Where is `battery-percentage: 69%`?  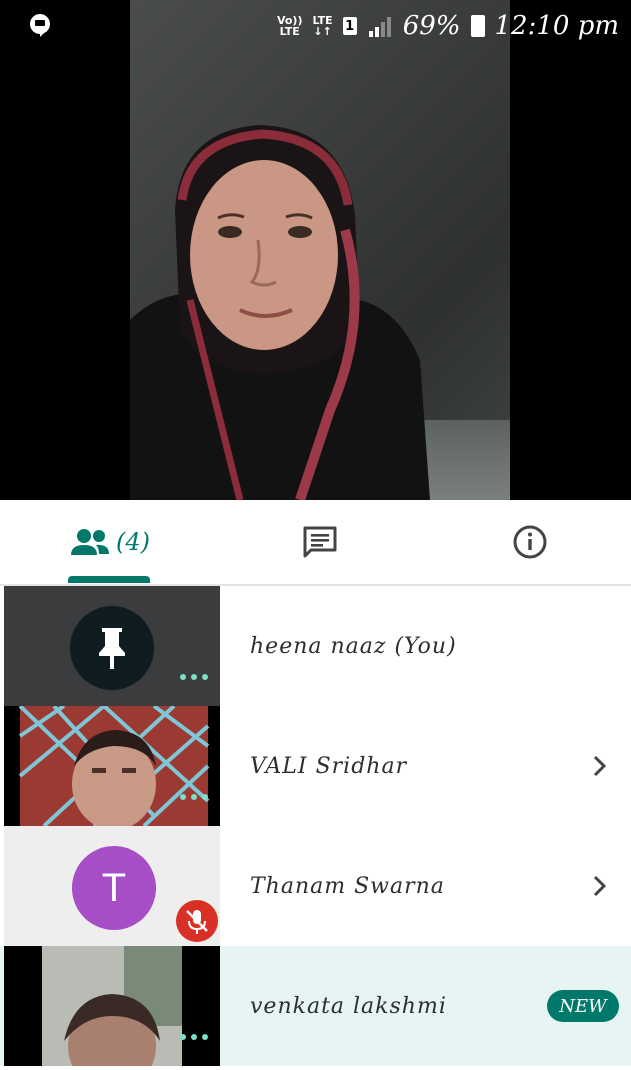
battery-percentage: 69% is located at coordinates (431, 26).